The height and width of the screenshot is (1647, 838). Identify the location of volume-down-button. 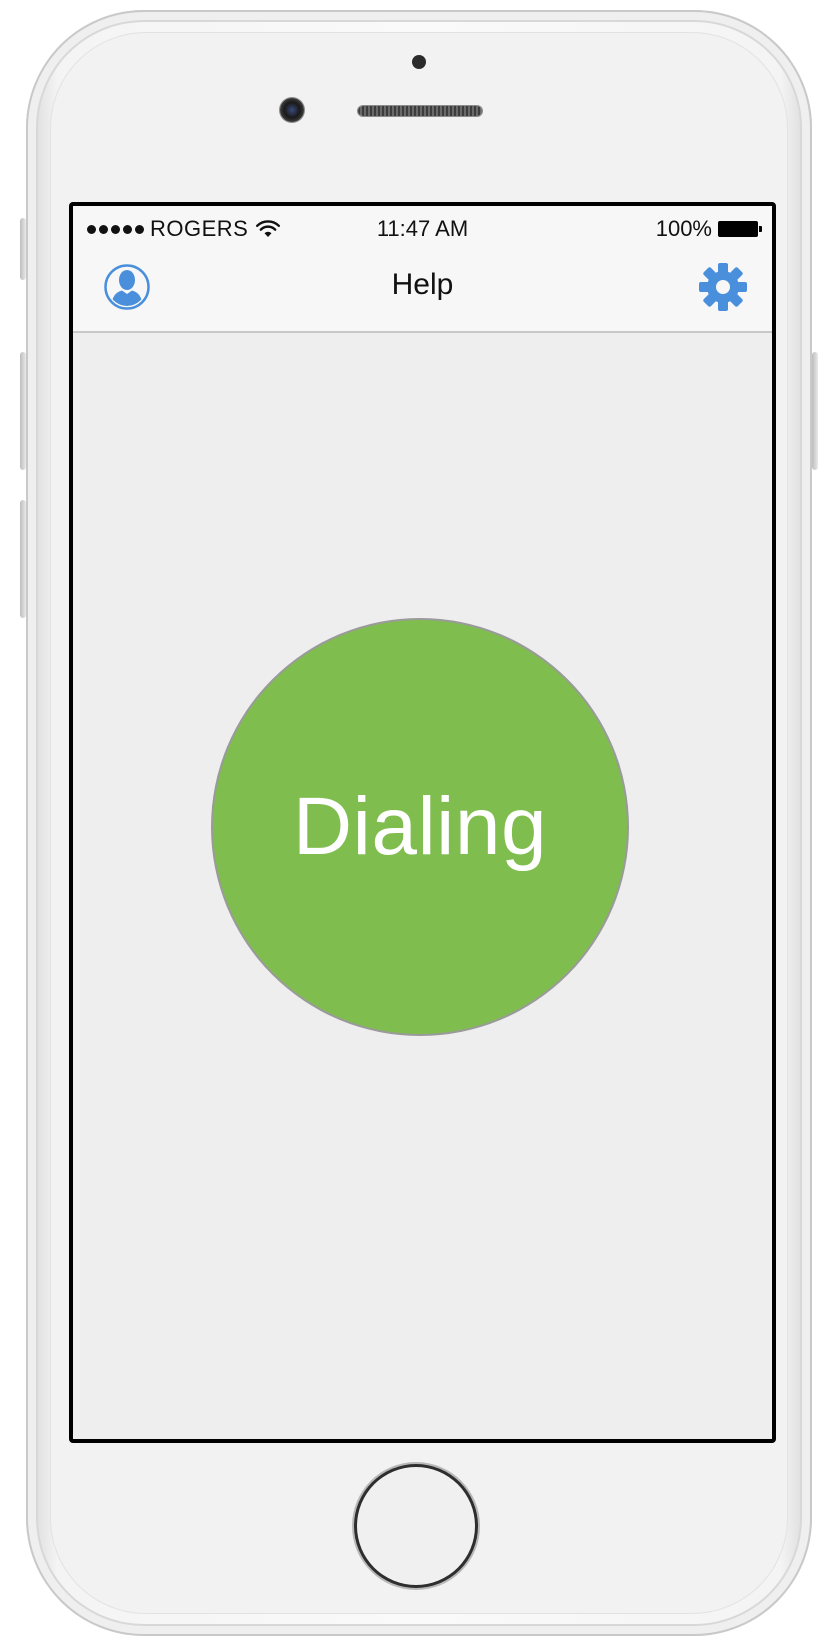
(23, 559).